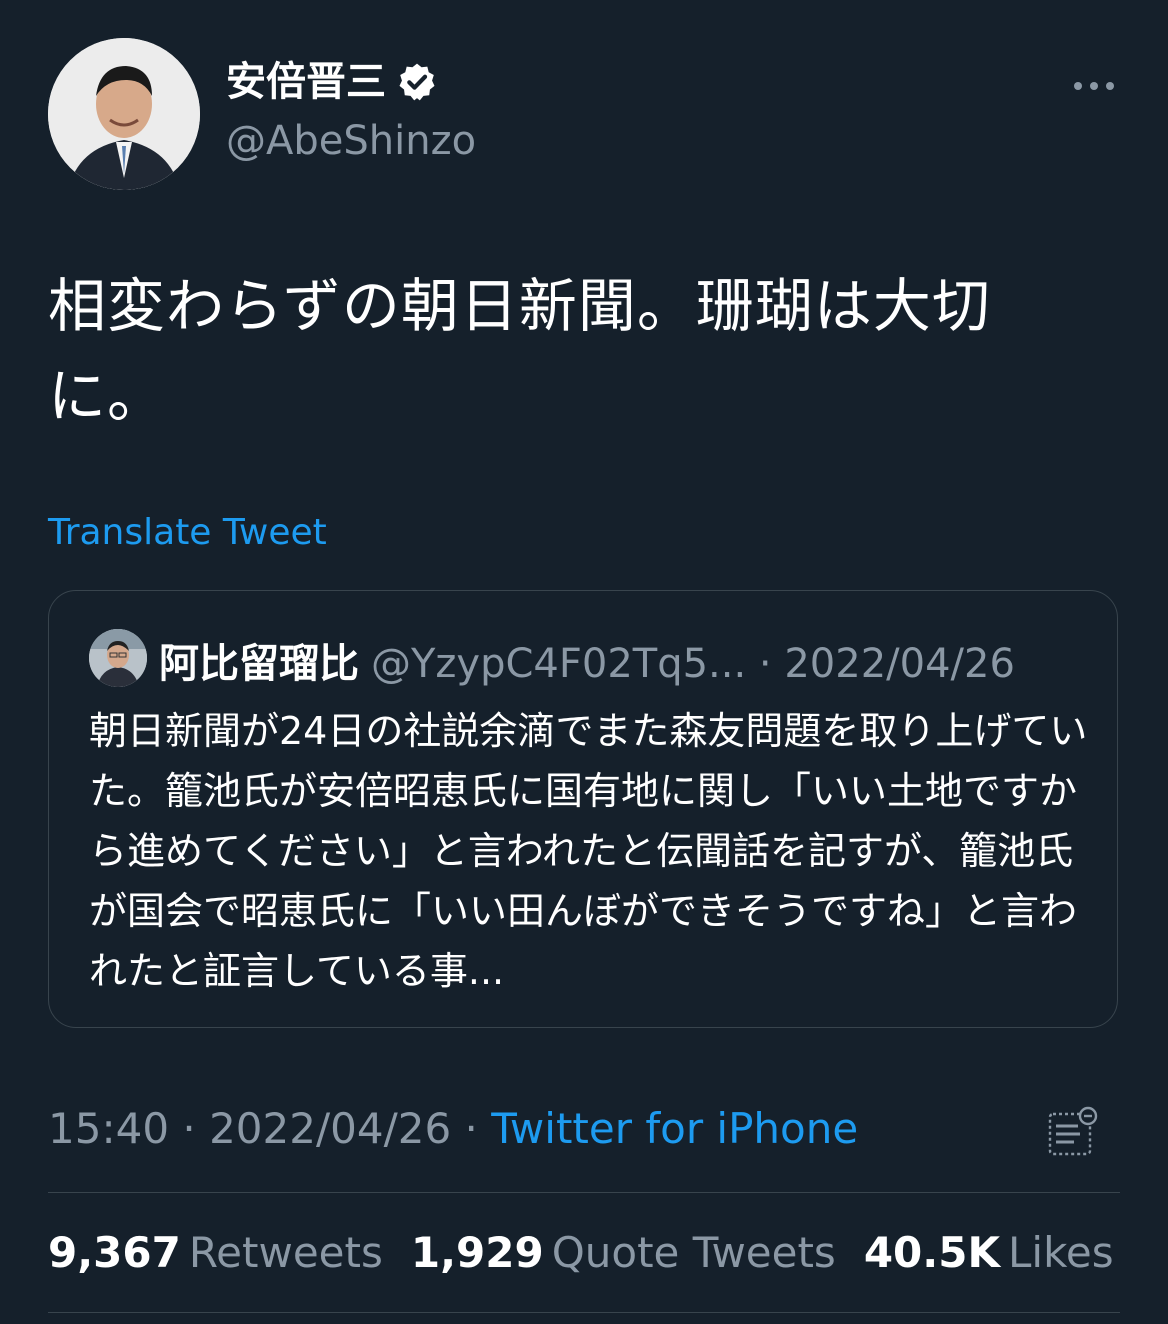  I want to click on likes-label: Likes, so click(1061, 1252).